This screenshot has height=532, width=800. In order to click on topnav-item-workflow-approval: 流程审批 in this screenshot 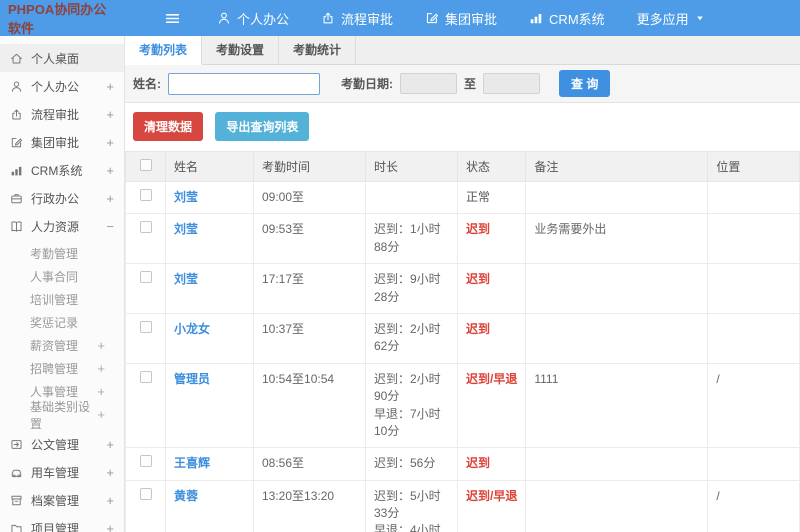, I will do `click(357, 18)`.